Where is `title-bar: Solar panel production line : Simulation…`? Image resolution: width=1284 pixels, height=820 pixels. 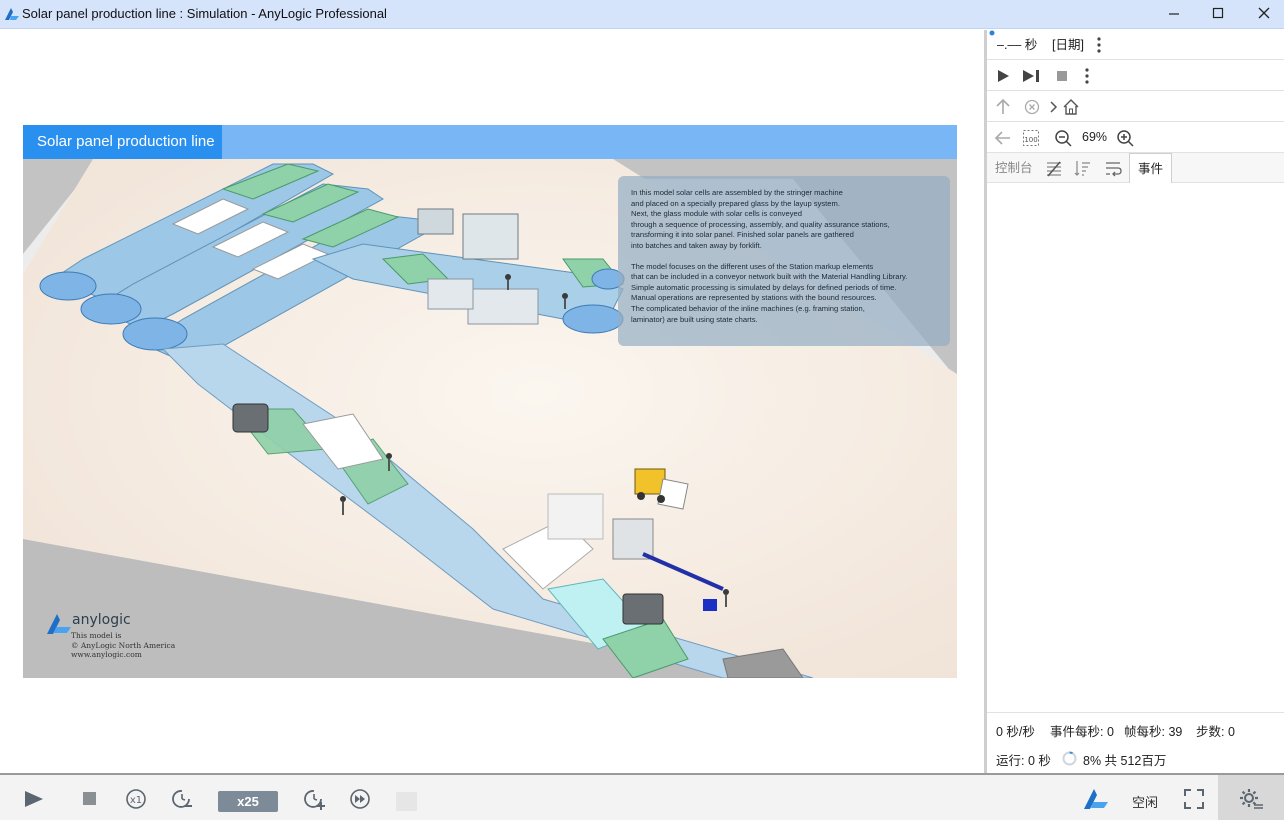 title-bar: Solar panel production line : Simulation… is located at coordinates (642, 14).